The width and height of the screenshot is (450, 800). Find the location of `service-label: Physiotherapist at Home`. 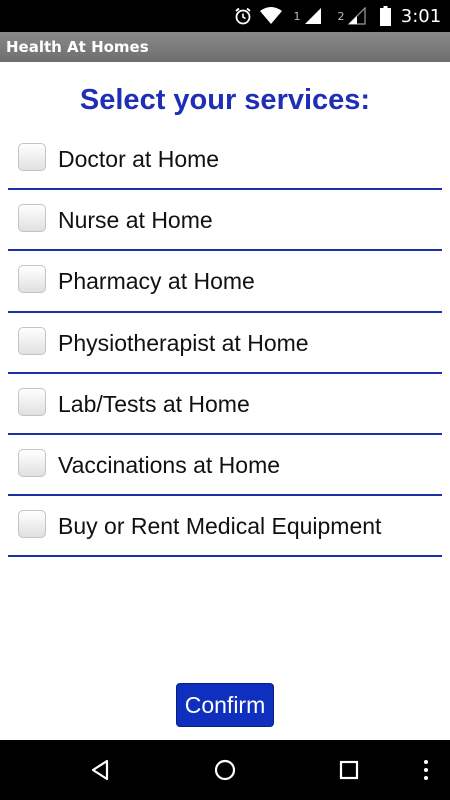

service-label: Physiotherapist at Home is located at coordinates (183, 342).